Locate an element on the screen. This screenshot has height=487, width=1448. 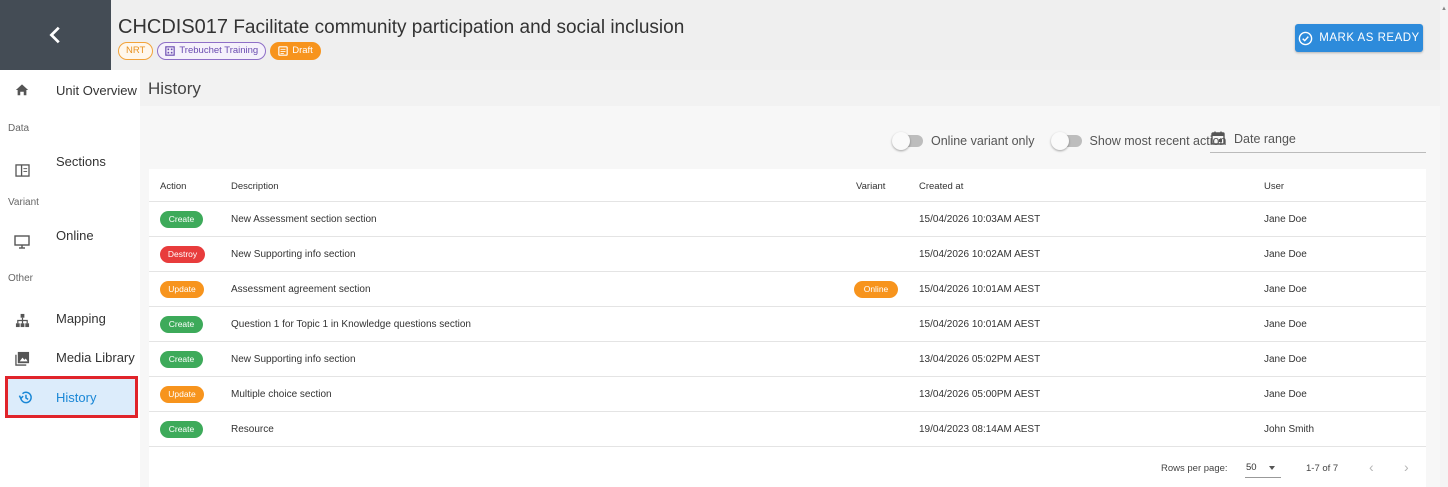
monitor-icon is located at coordinates (22, 242).